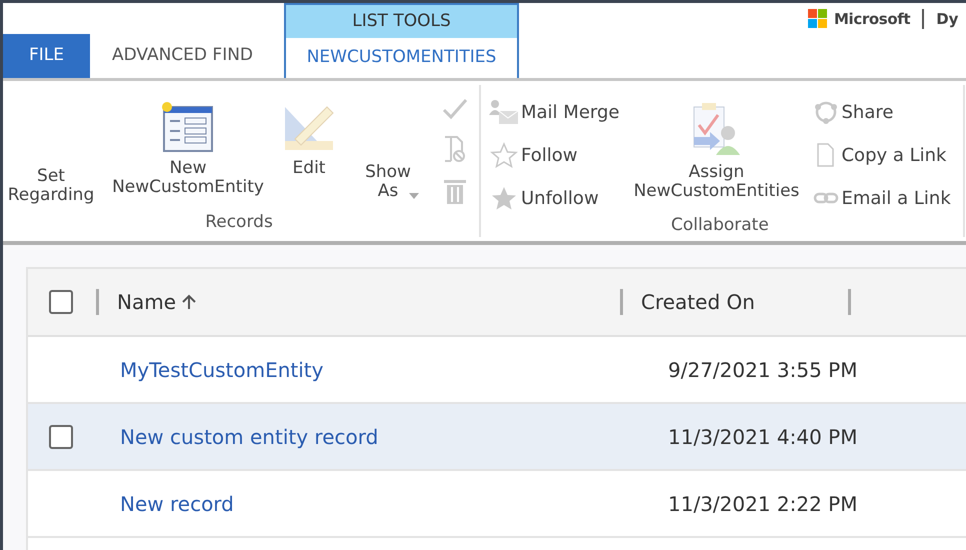  Describe the element at coordinates (716, 182) in the screenshot. I see `ribbon-button: Assign NewCustomEntities` at that location.